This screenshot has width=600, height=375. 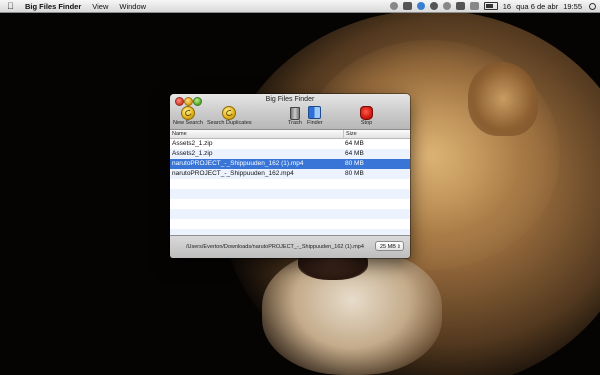 What do you see at coordinates (474, 6) in the screenshot?
I see `volume-icon` at bounding box center [474, 6].